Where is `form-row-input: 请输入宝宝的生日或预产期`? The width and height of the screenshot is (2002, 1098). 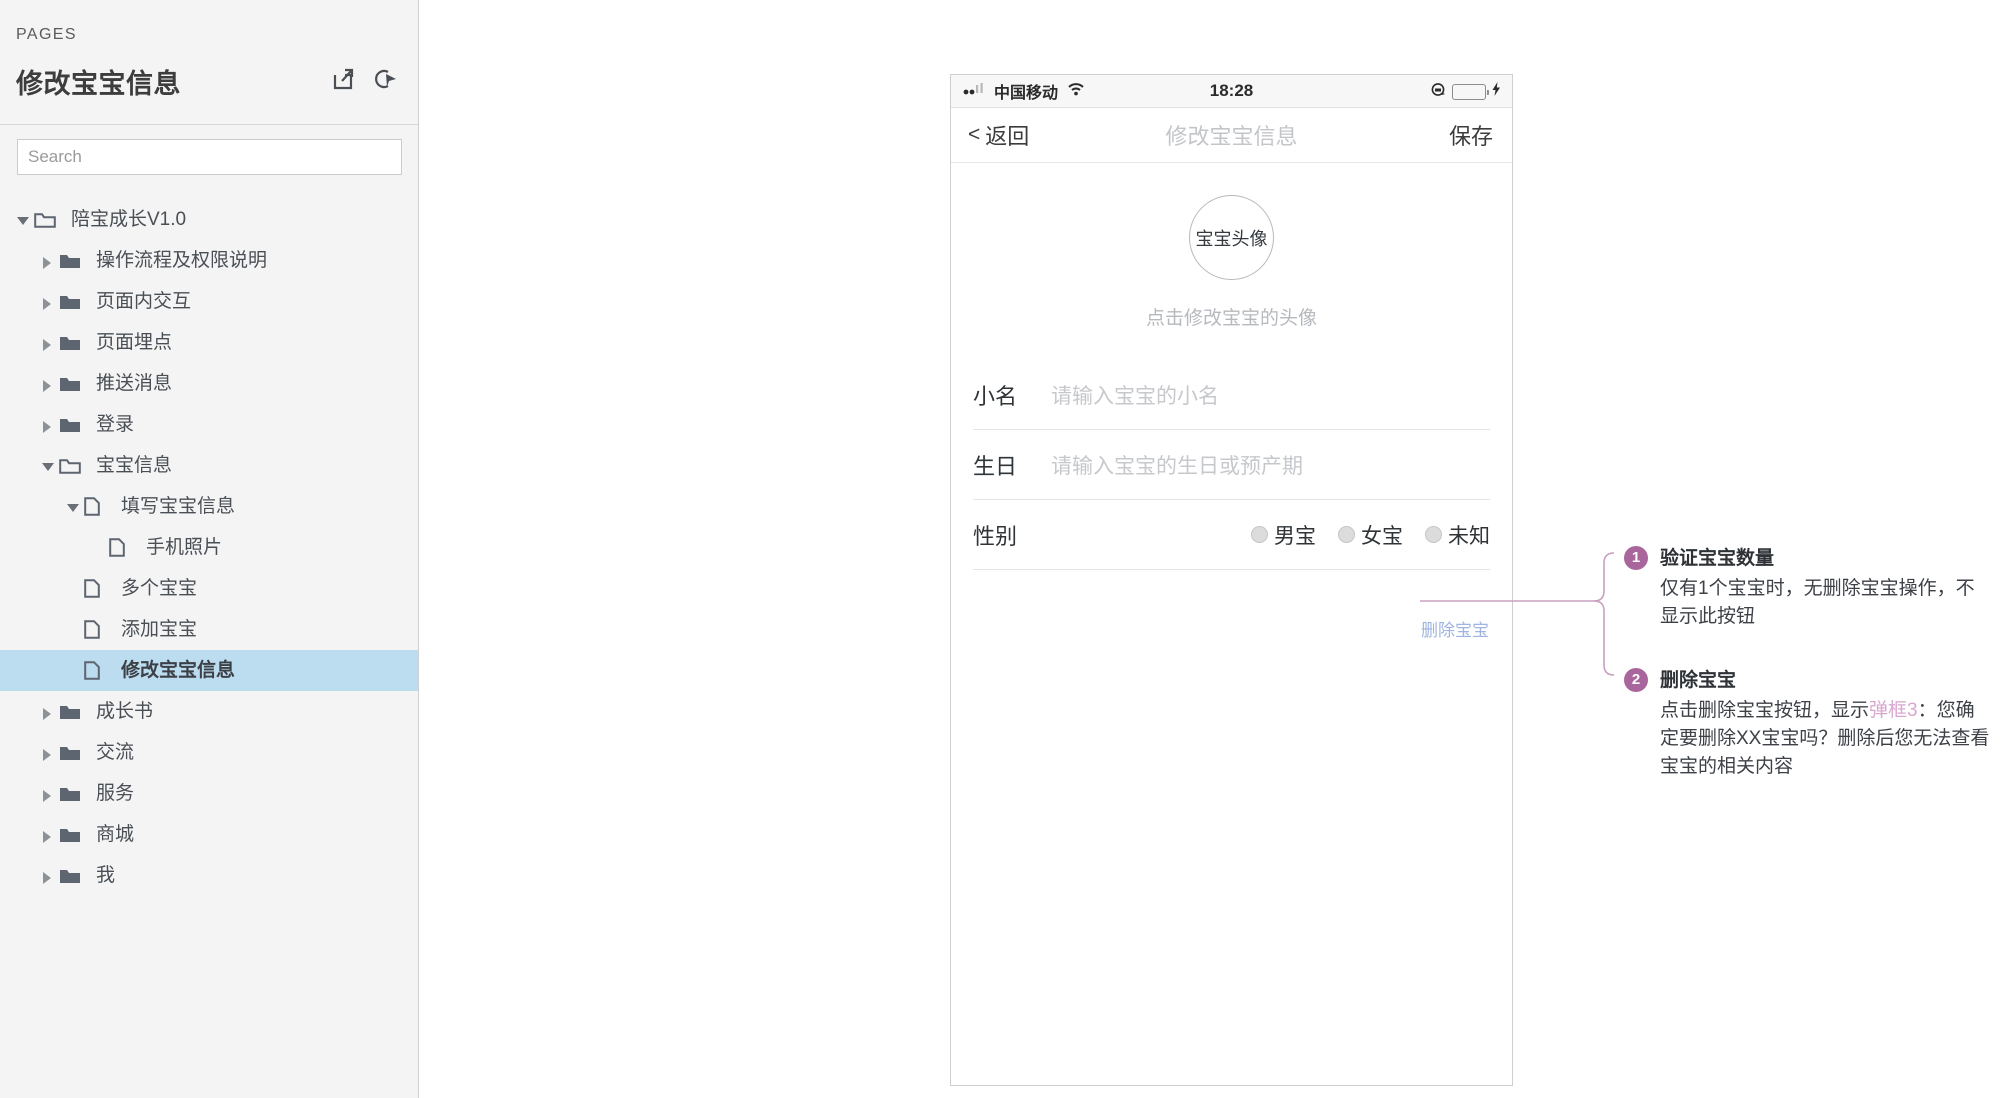 form-row-input: 请输入宝宝的生日或预产期 is located at coordinates (1177, 465).